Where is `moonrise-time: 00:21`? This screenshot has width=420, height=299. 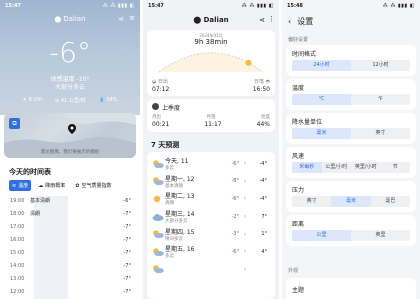
moonrise-time: 00:21 is located at coordinates (161, 124).